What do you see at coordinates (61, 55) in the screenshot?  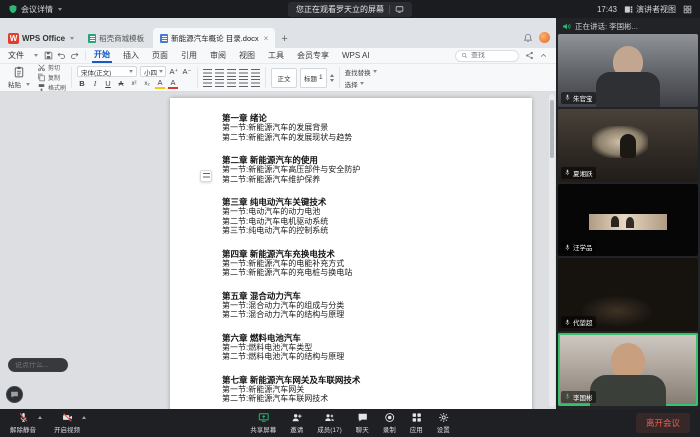 I see `undo-icon` at bounding box center [61, 55].